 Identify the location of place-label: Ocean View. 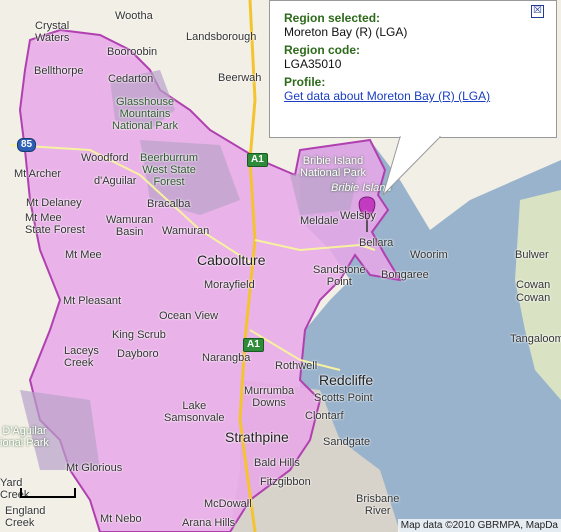
(189, 316).